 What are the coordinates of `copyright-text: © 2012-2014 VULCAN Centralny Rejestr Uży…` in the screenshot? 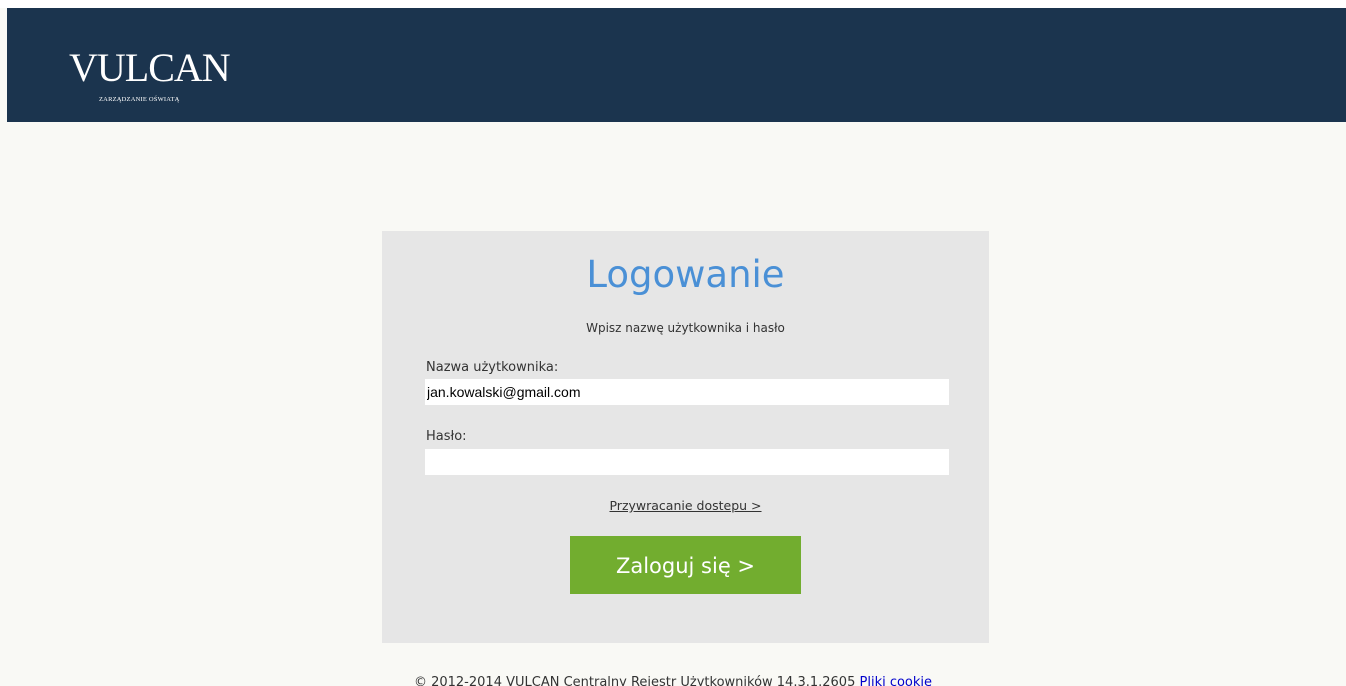 It's located at (636, 680).